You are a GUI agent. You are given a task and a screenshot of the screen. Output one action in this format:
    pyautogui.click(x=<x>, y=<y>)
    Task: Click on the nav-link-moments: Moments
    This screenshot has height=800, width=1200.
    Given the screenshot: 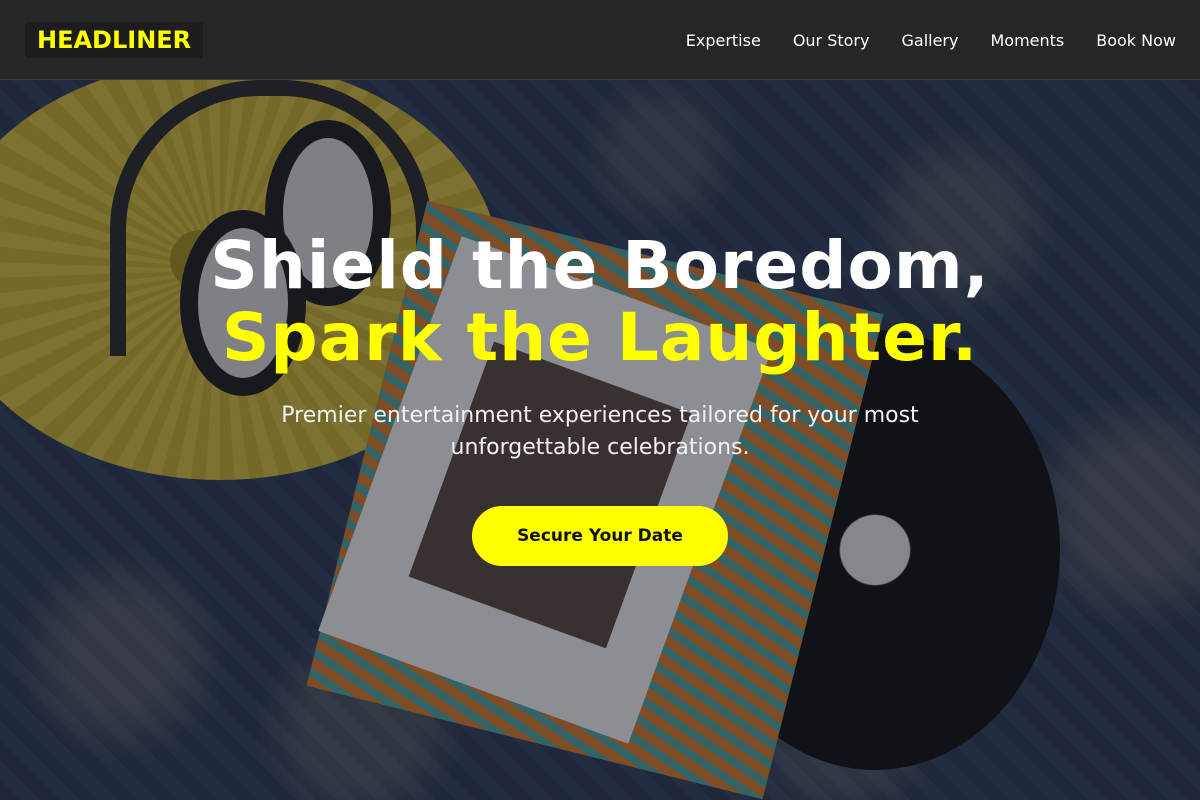 What is the action you would take?
    pyautogui.click(x=1027, y=40)
    